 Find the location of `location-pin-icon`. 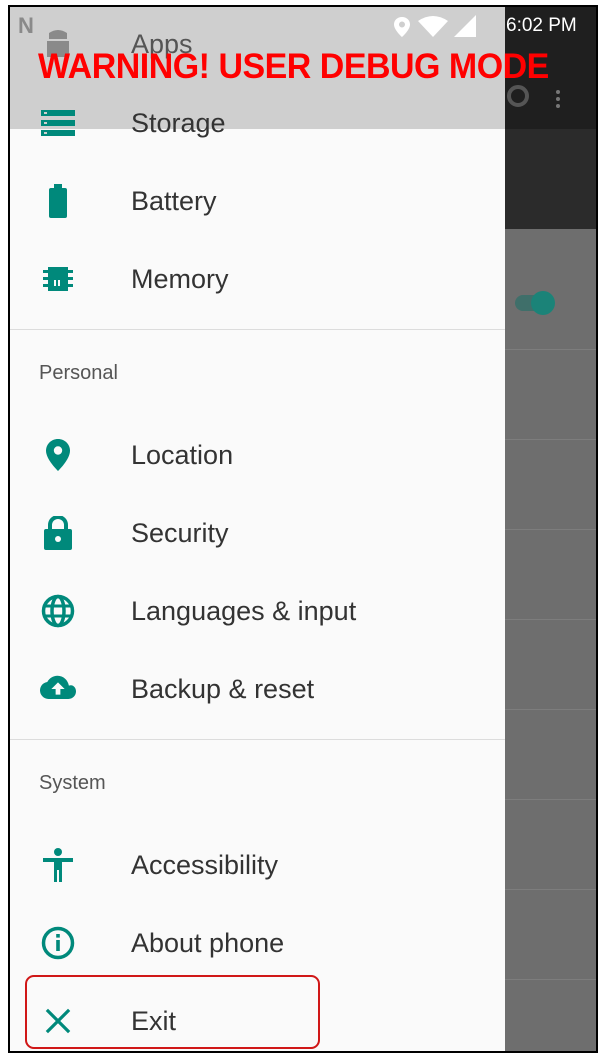

location-pin-icon is located at coordinates (58, 455).